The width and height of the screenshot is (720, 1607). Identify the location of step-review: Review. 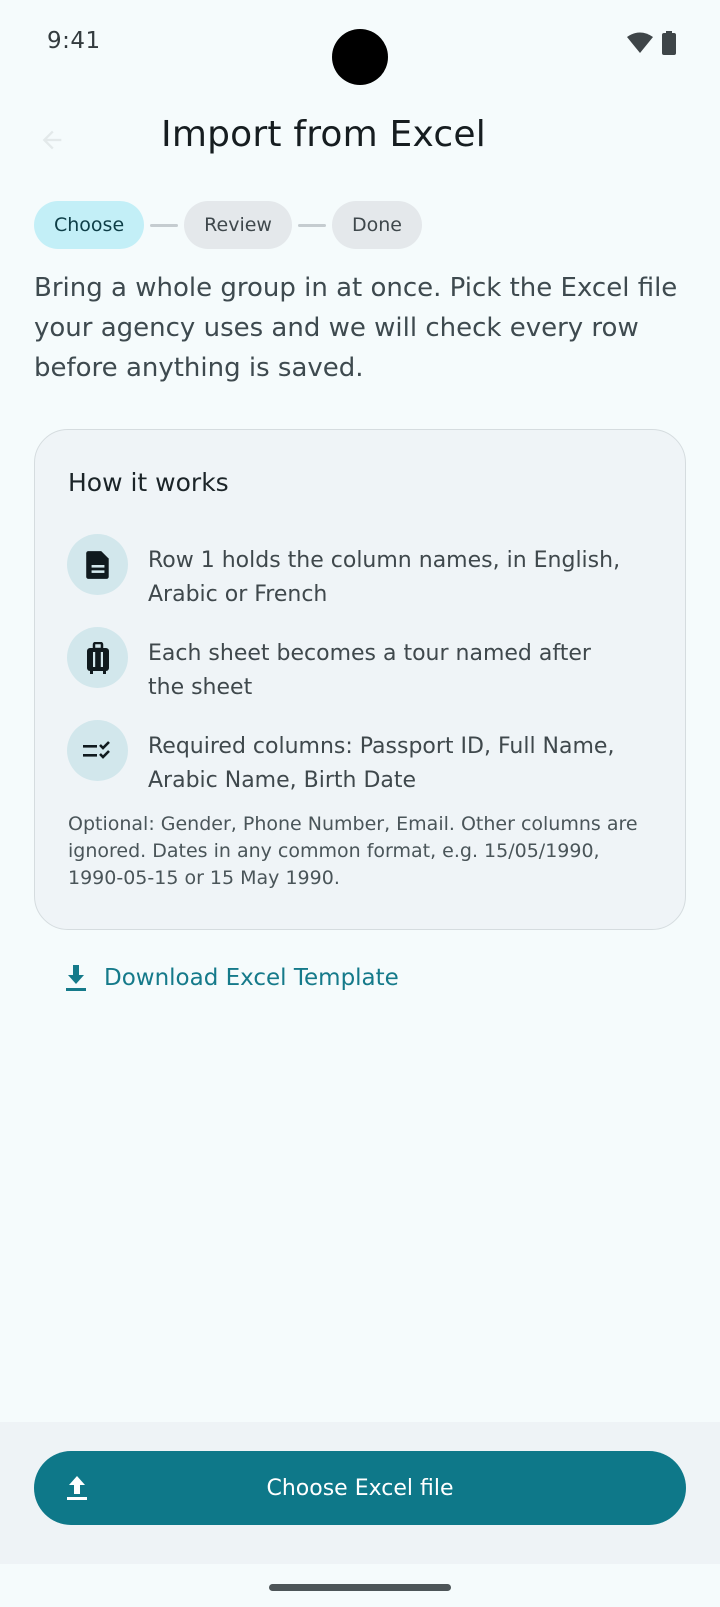
(238, 225).